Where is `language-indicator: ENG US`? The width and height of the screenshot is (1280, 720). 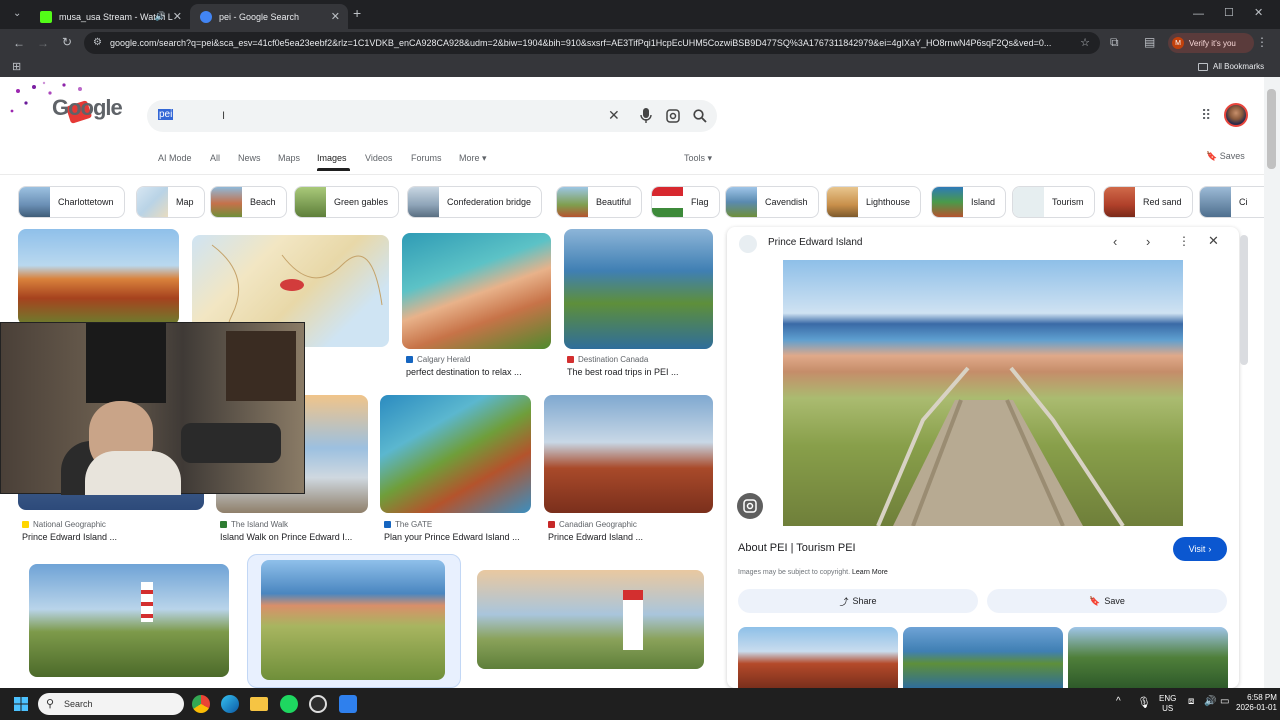 language-indicator: ENG US is located at coordinates (1167, 704).